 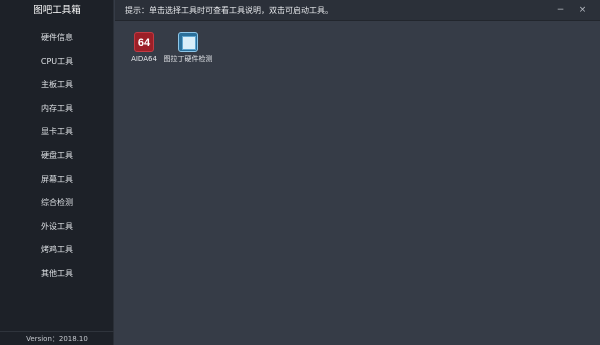 I want to click on tool-tuba-hardware-check: 图拉丁硬件检测, so click(x=188, y=48).